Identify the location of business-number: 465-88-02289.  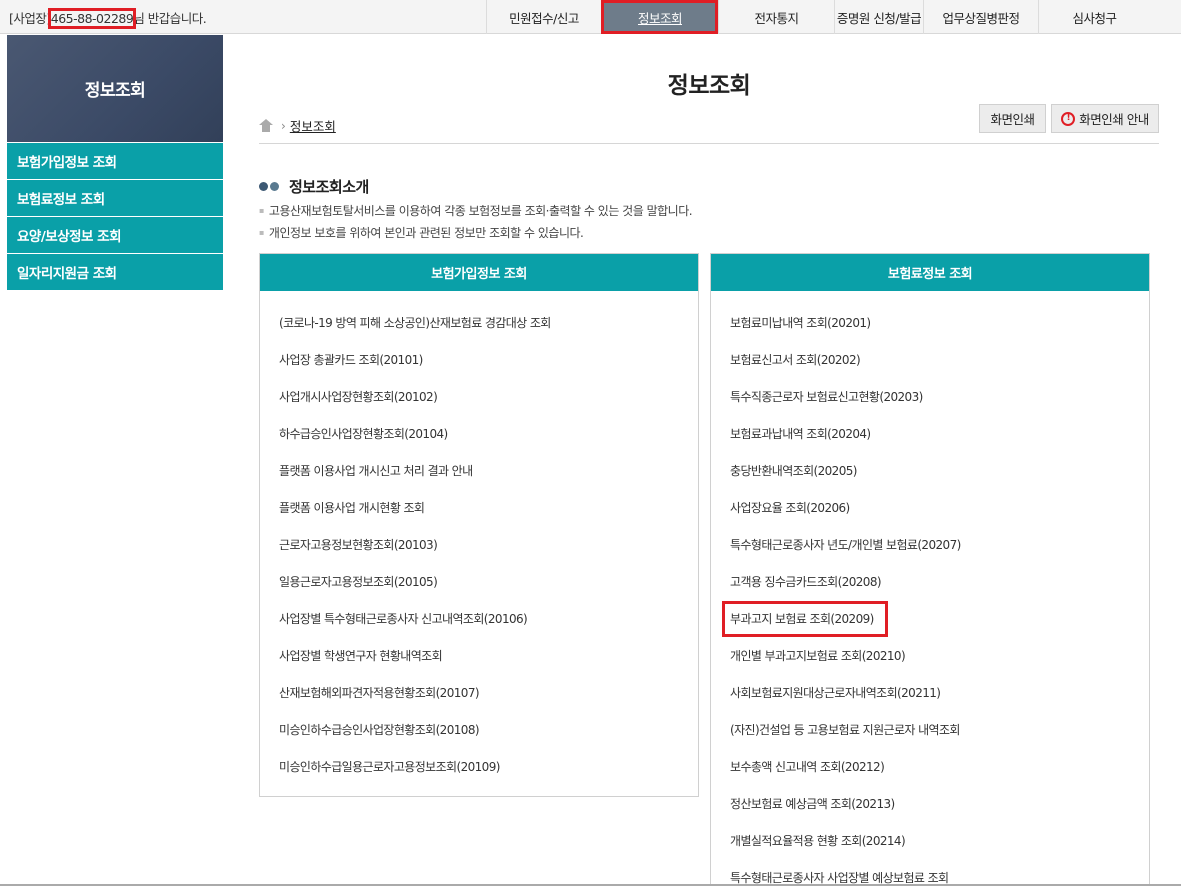
(92, 18).